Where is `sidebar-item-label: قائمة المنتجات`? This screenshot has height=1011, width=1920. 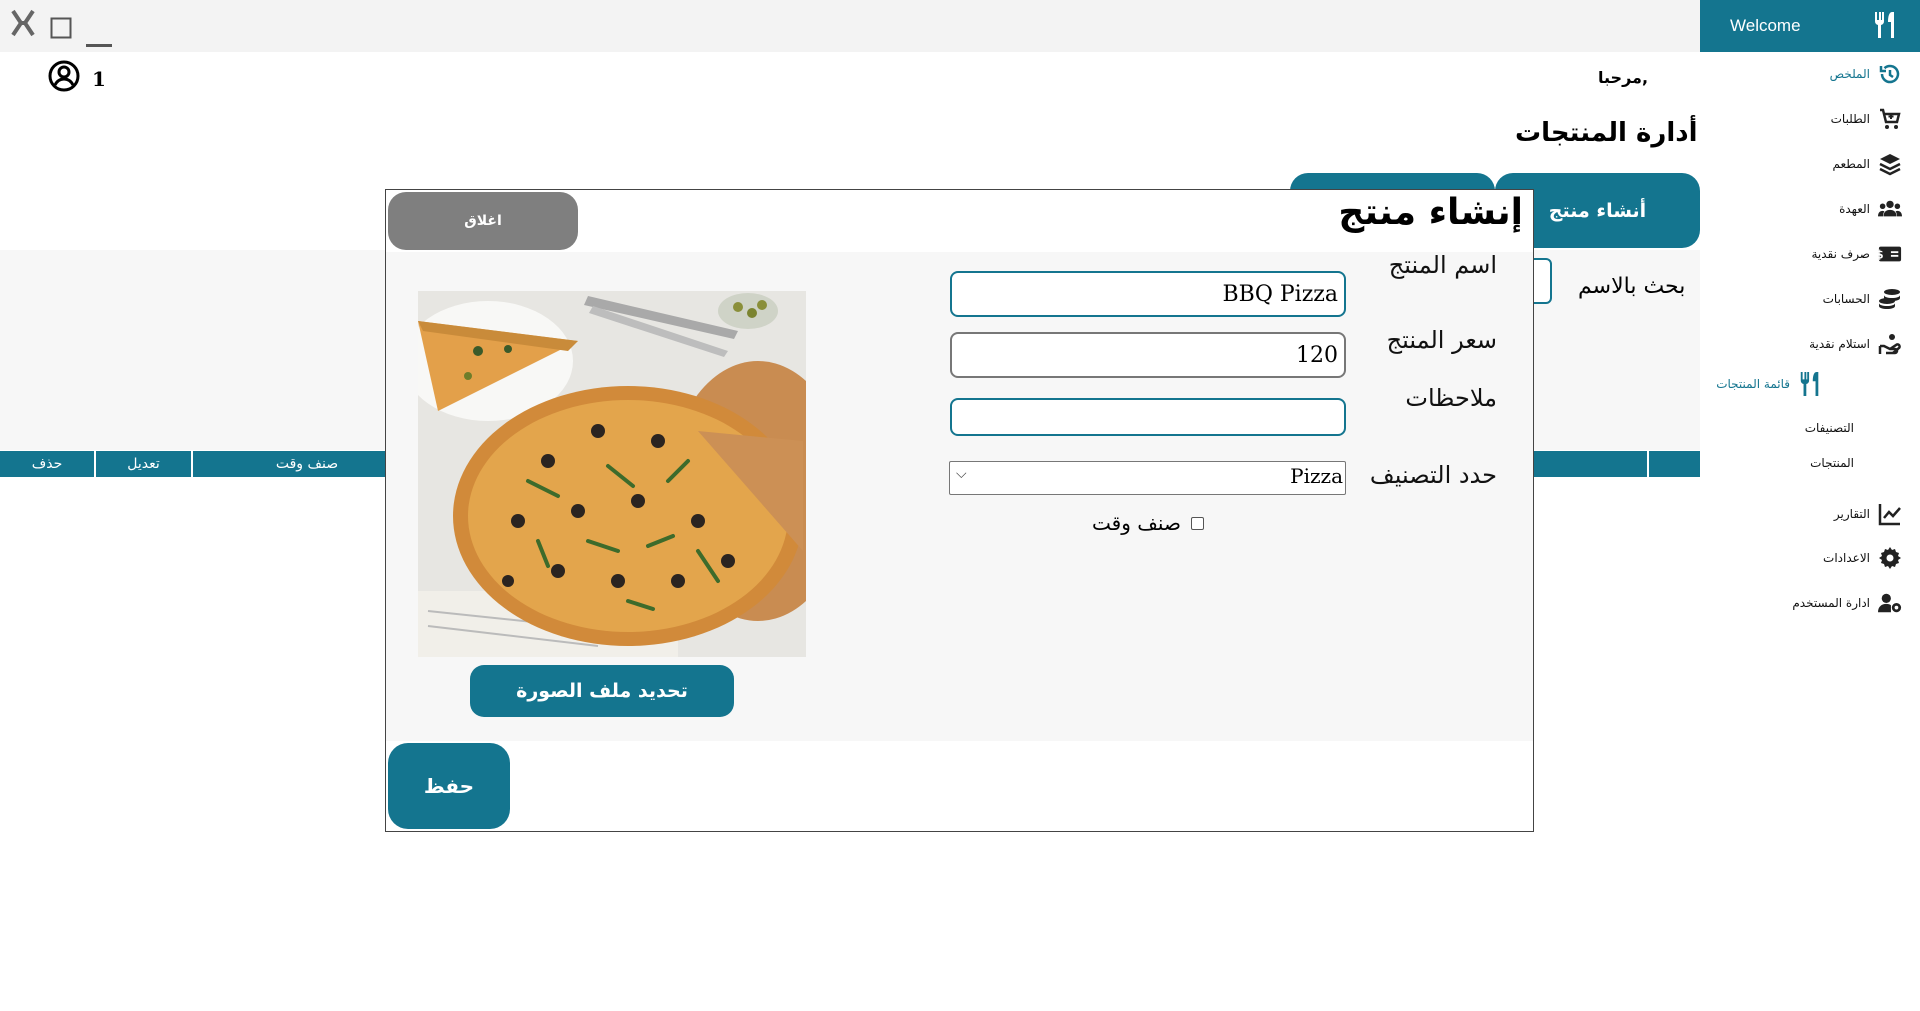
sidebar-item-label: قائمة المنتجات is located at coordinates (1753, 384).